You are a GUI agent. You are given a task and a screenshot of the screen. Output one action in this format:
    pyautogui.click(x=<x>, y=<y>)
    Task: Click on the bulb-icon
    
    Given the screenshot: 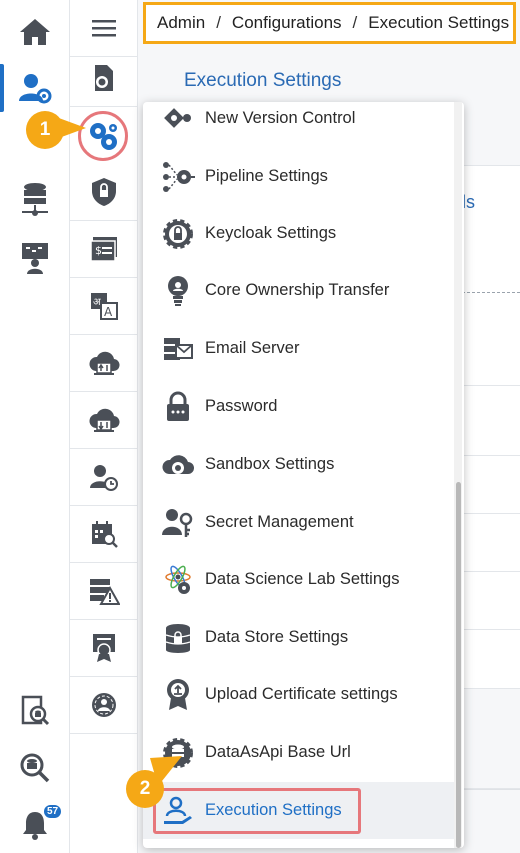 What is the action you would take?
    pyautogui.click(x=178, y=291)
    